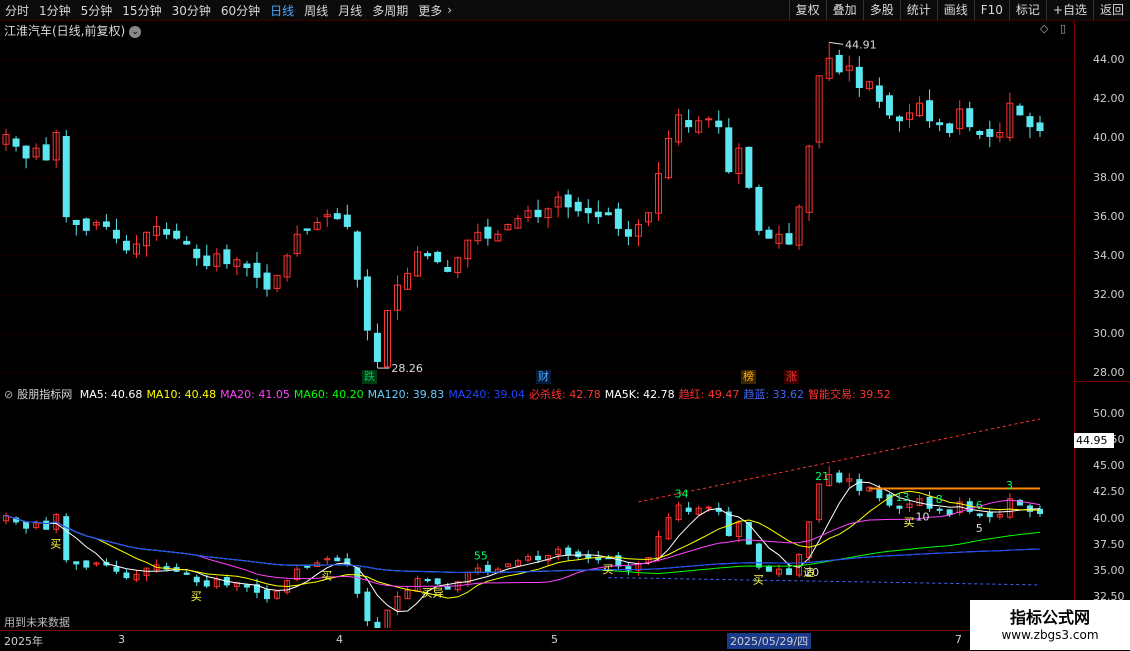  What do you see at coordinates (191, 10) in the screenshot?
I see `period-tab-4: 30分钟` at bounding box center [191, 10].